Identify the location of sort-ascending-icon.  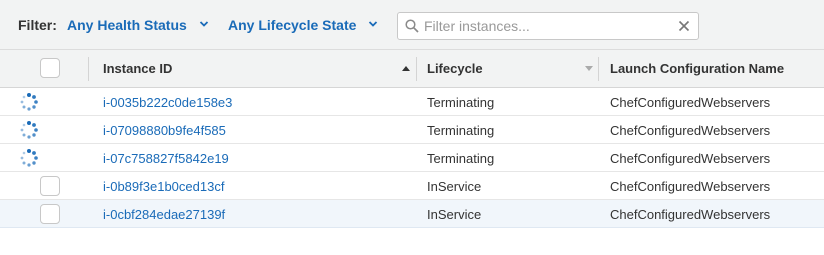
(406, 68).